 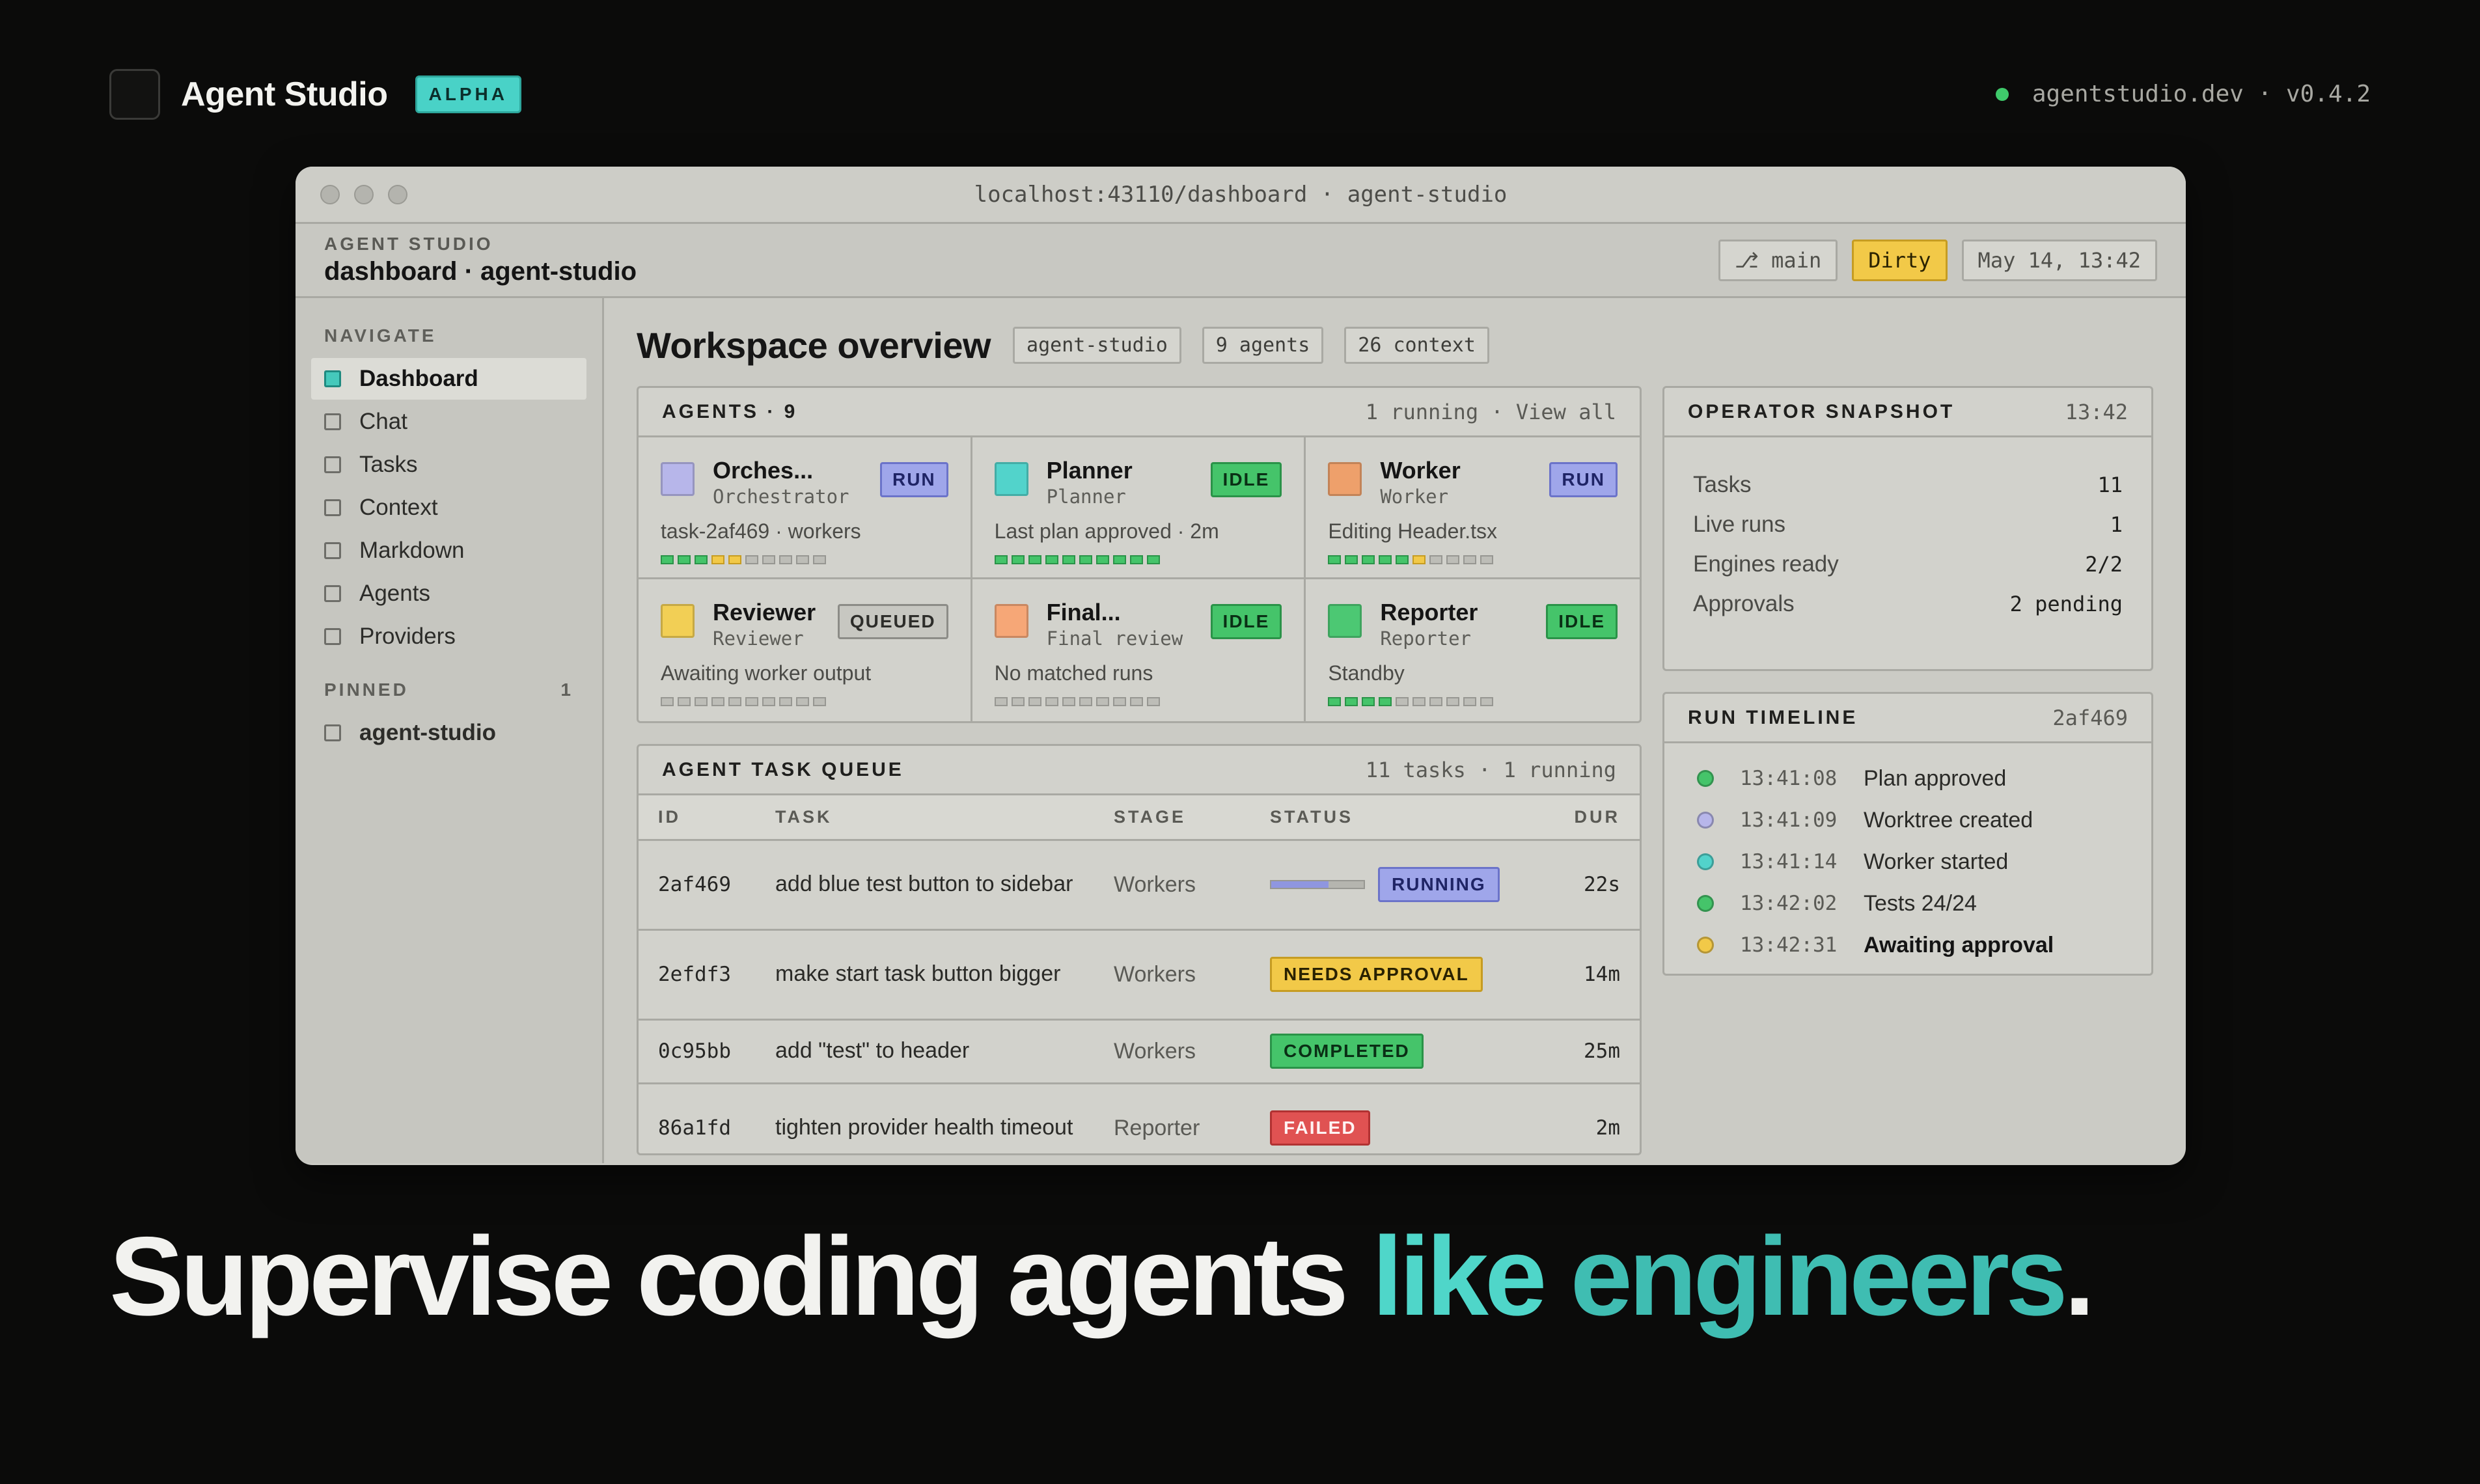 What do you see at coordinates (1821, 411) in the screenshot?
I see `snapshot-title: OPERATOR SNAPSHOT` at bounding box center [1821, 411].